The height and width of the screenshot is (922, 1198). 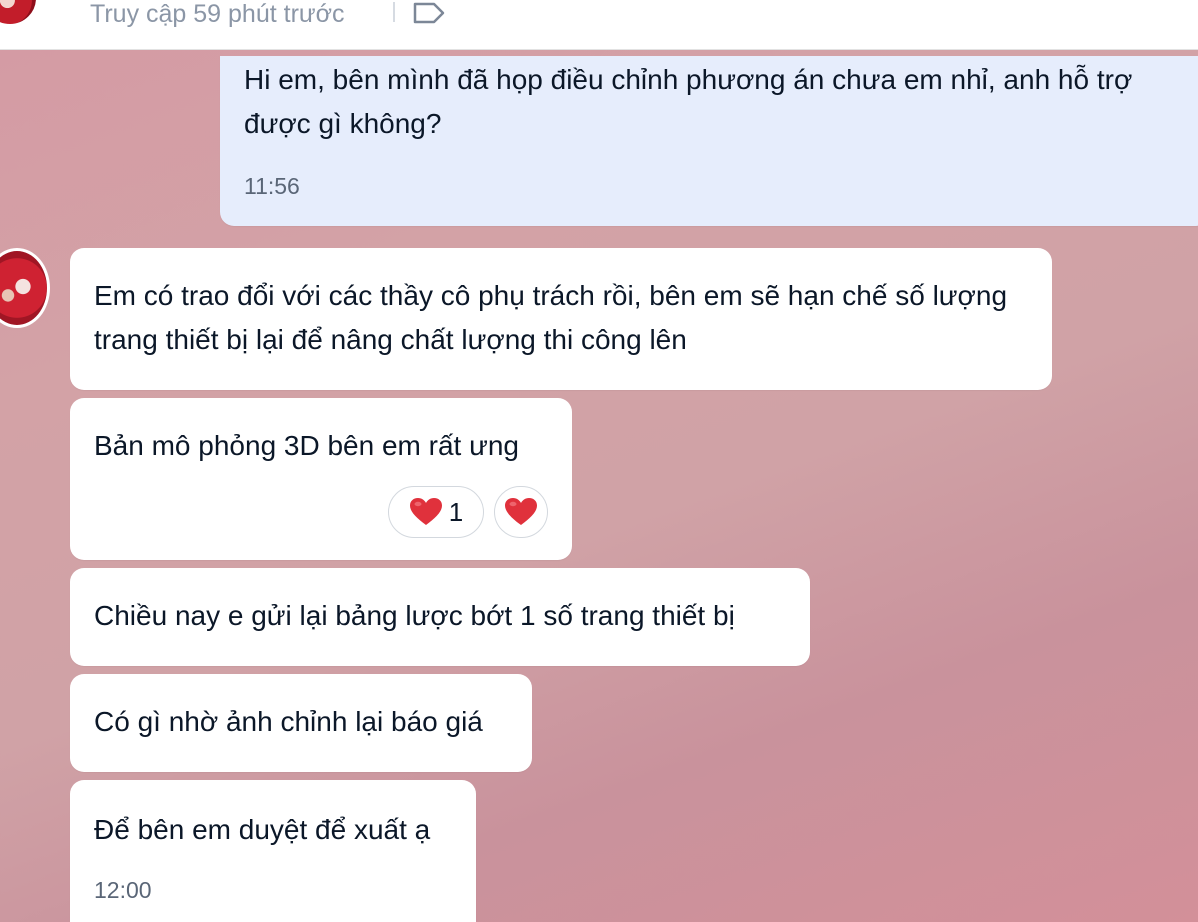 I want to click on message-text: Bản mô phỏng 3D bên em rất ưng, so click(x=307, y=445).